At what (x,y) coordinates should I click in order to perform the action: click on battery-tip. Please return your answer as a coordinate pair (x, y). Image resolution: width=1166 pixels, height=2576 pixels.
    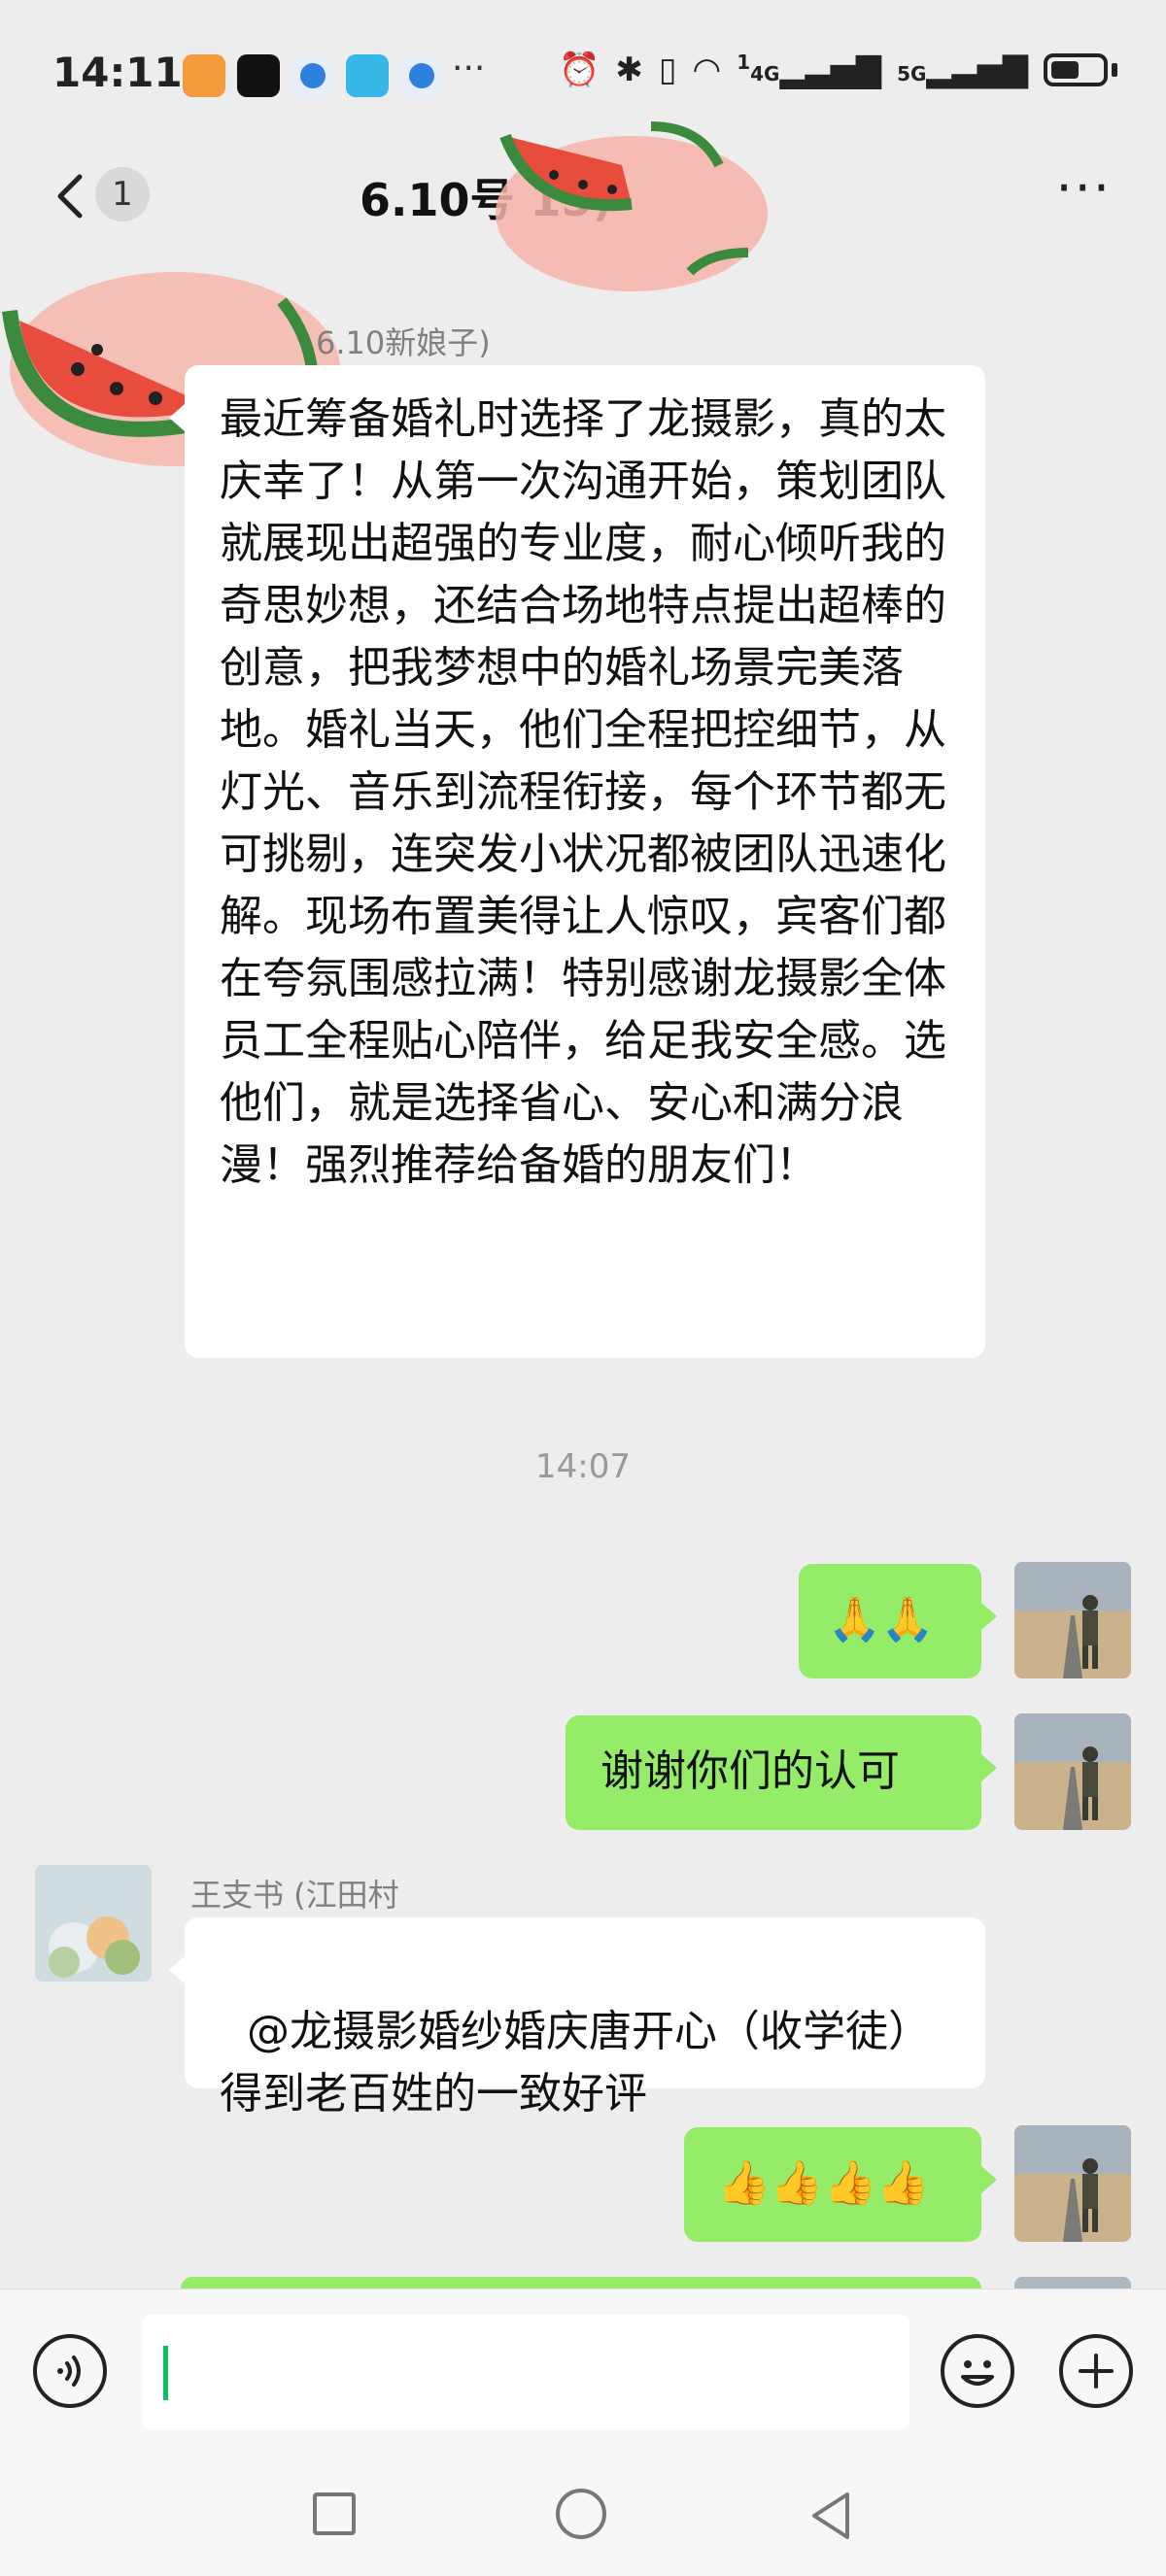
    Looking at the image, I should click on (1114, 70).